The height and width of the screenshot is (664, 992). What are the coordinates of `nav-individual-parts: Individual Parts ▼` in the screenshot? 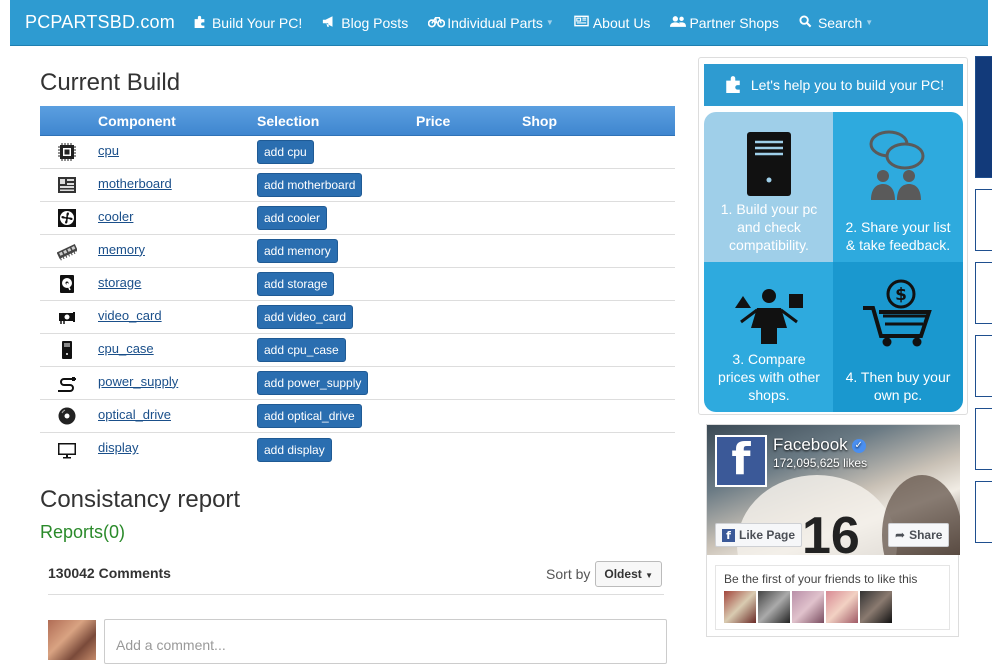 It's located at (490, 23).